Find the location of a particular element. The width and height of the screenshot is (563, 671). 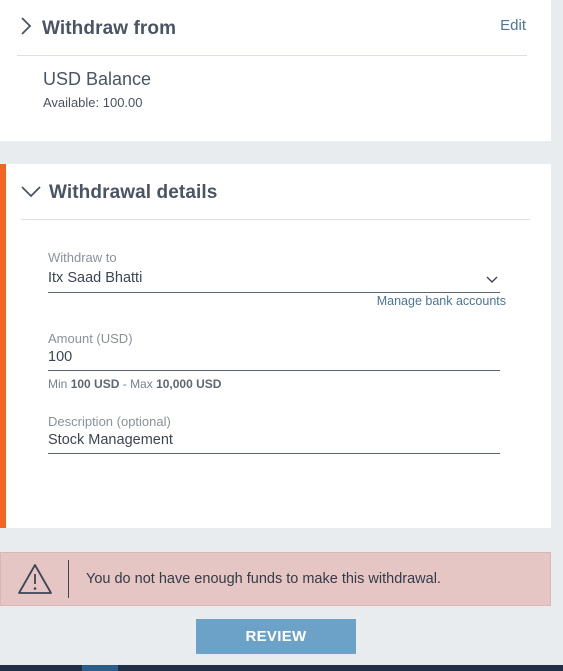

amount-label: Amount (USD) is located at coordinates (90, 338).